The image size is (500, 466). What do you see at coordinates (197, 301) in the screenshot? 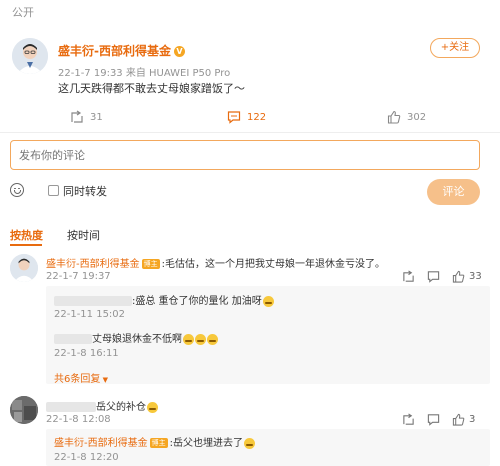
I see `reply-text: :盛总 重仓了你的量化 加油呀` at bounding box center [197, 301].